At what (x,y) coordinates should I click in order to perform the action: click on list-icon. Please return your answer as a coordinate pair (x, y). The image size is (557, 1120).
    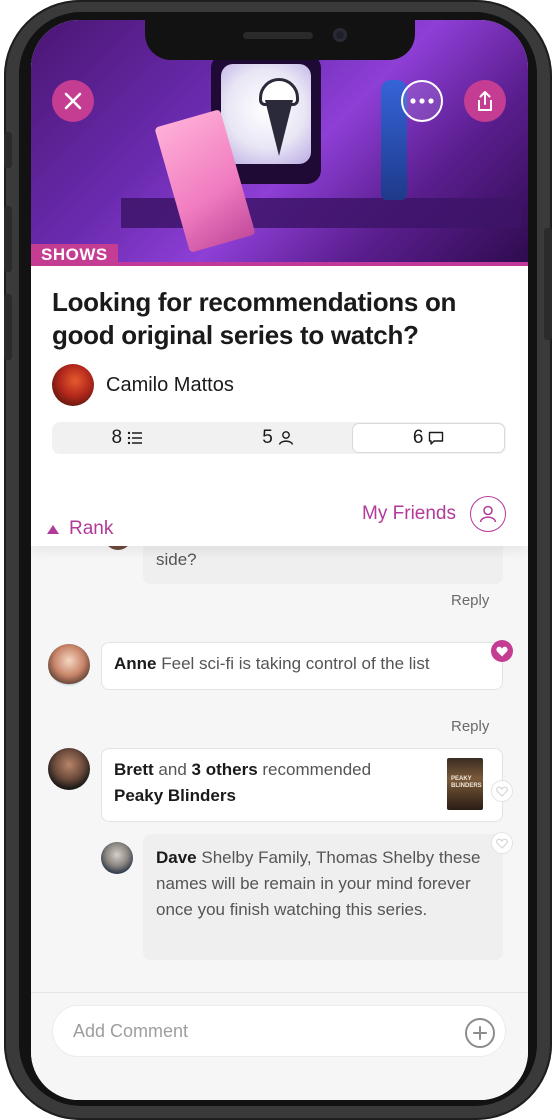
    Looking at the image, I should click on (135, 438).